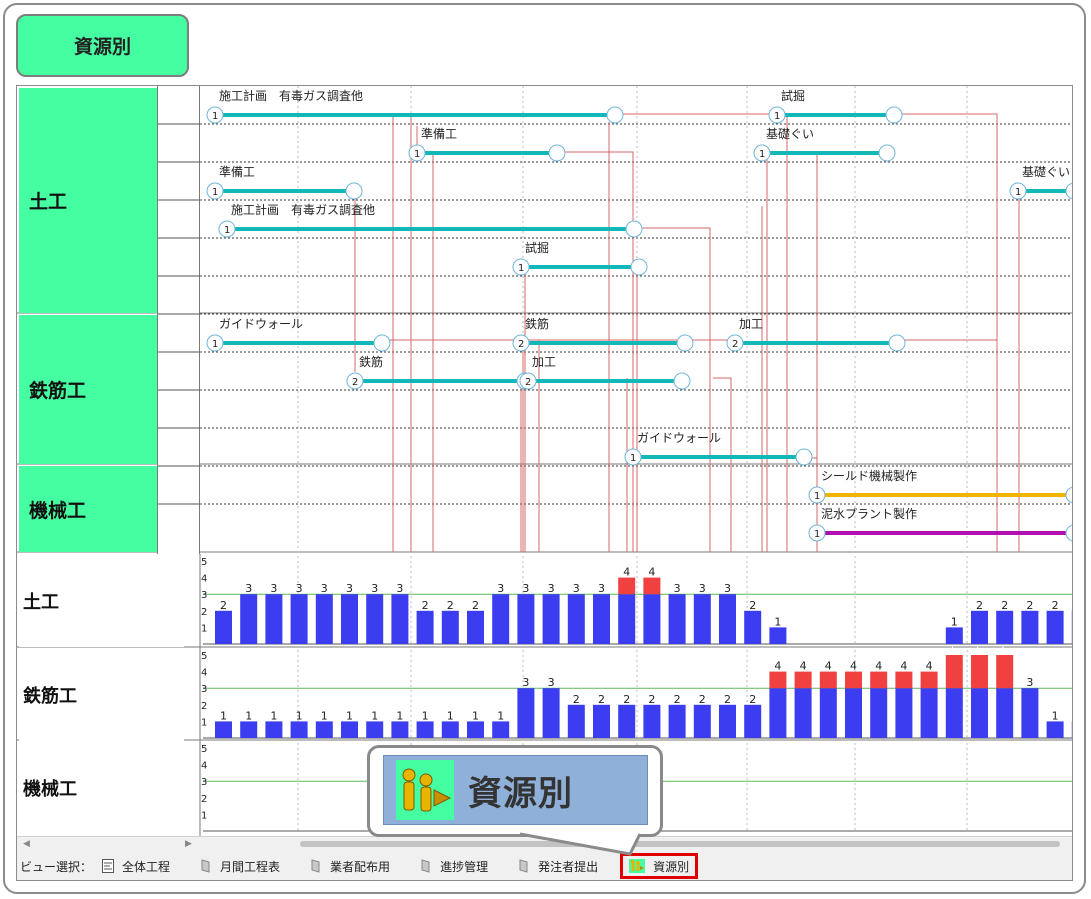 This screenshot has height=899, width=1091. I want to click on gantt-bar-g8: 1試掘, so click(580, 258).